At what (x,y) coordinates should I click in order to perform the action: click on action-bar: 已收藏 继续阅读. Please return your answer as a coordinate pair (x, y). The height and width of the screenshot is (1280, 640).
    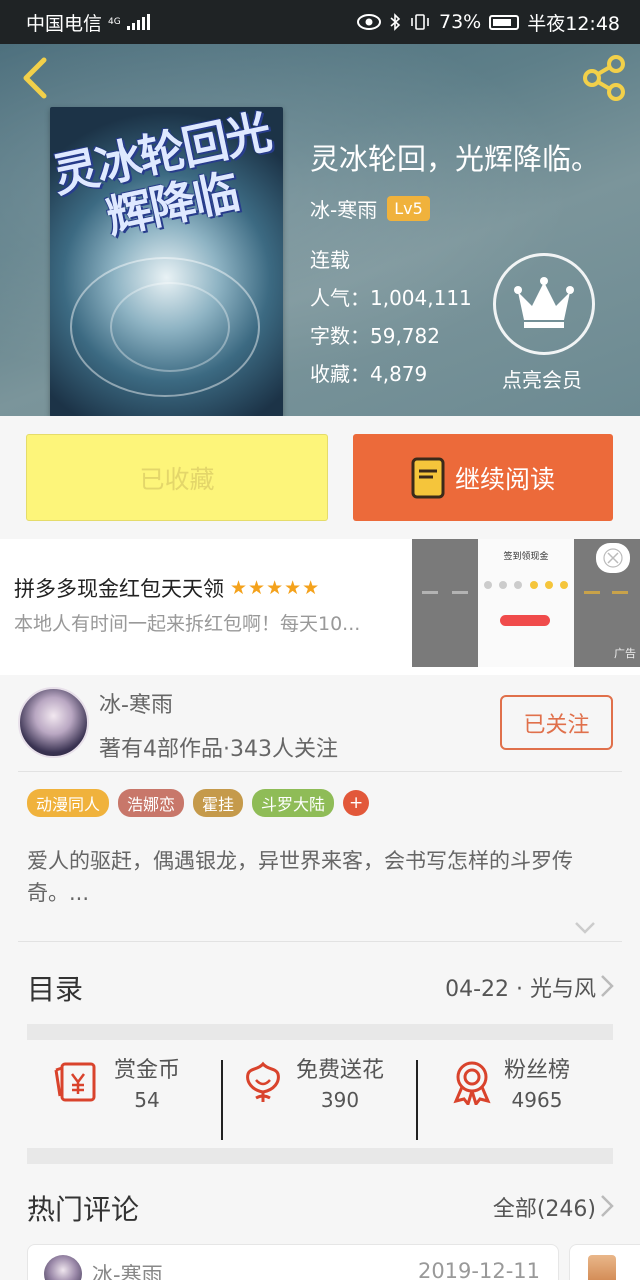
    Looking at the image, I should click on (320, 477).